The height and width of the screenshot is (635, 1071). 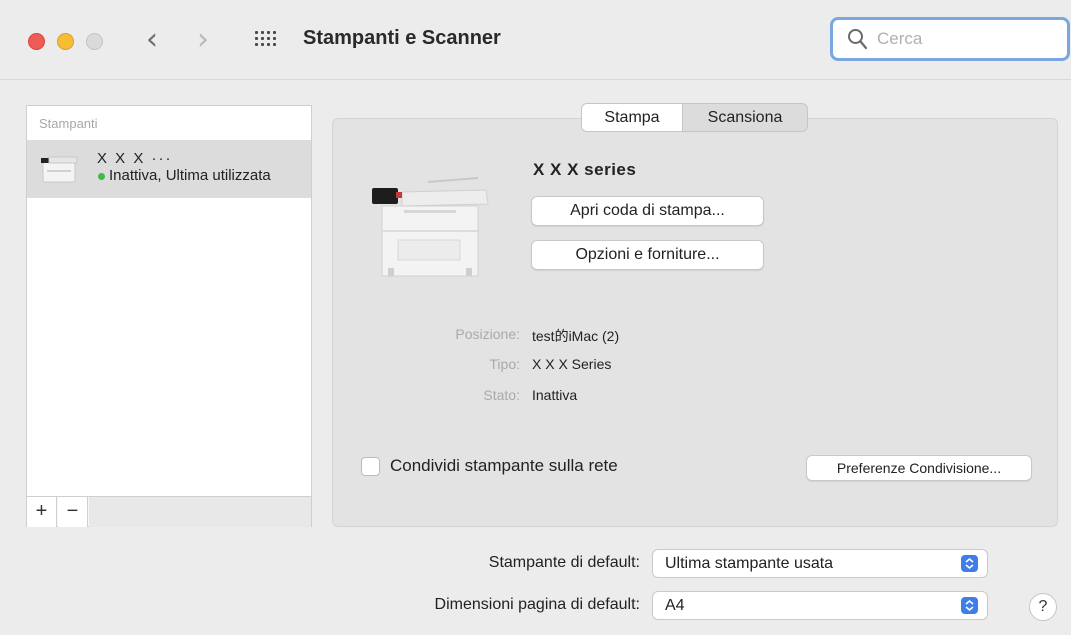 I want to click on status-label: Stato:, so click(x=501, y=395).